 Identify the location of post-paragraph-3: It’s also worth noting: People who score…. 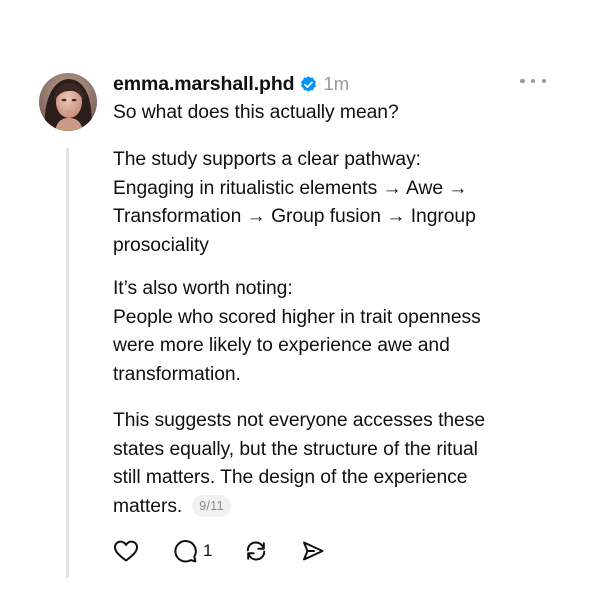
(297, 332).